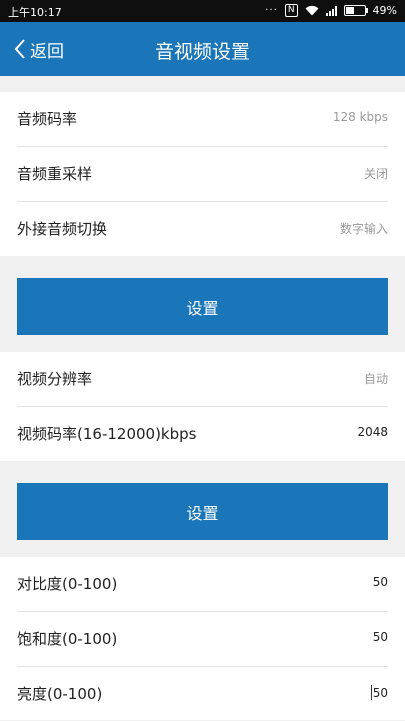 The image size is (405, 721). I want to click on video-set-button: 设置, so click(202, 511).